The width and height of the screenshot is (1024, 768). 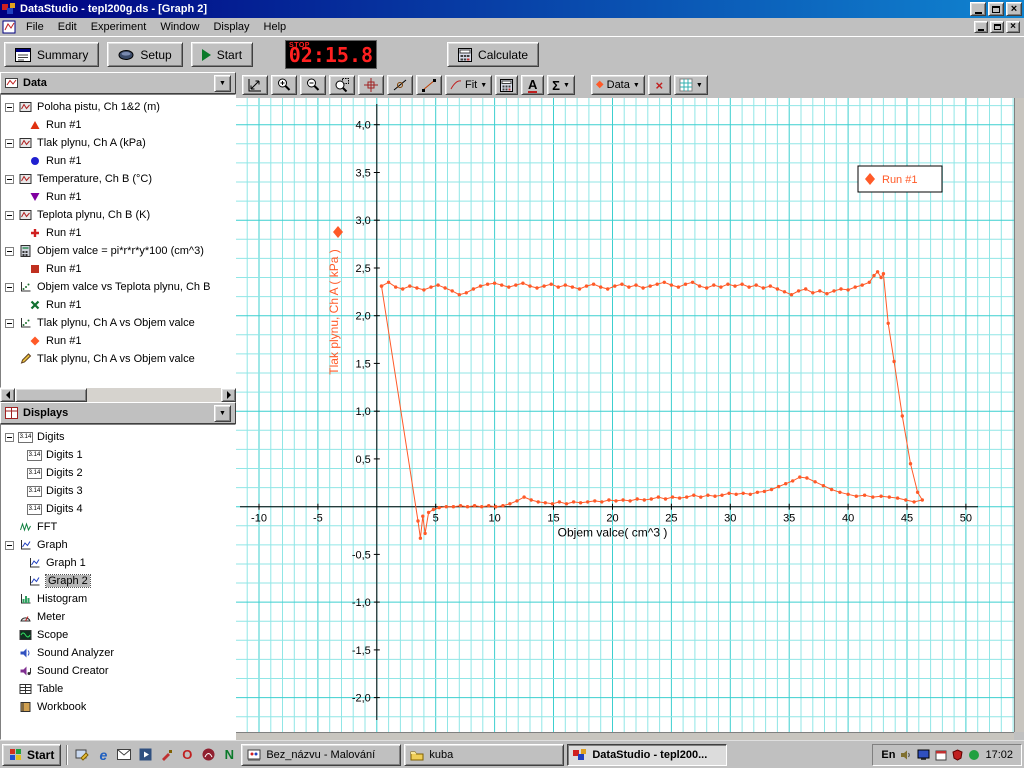 I want to click on data-tree-item: Objem valce vs Teplota plynu, Ch B, so click(x=118, y=287).